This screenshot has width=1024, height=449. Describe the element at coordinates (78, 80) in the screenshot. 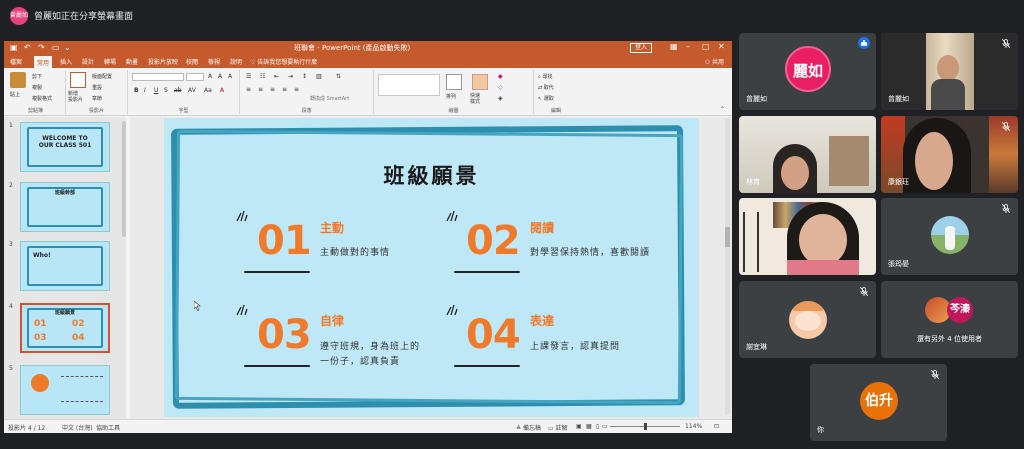

I see `new-slide-icon` at that location.